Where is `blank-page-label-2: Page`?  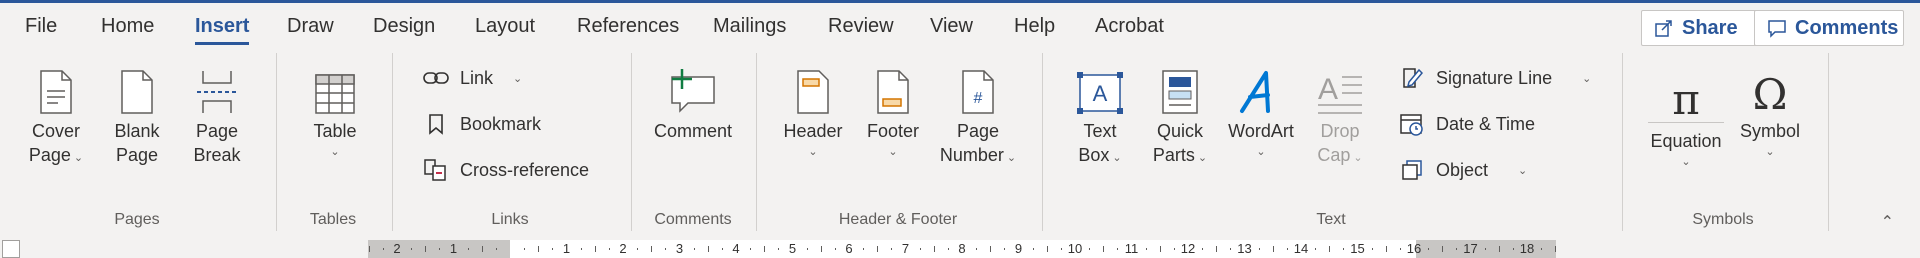 blank-page-label-2: Page is located at coordinates (137, 155).